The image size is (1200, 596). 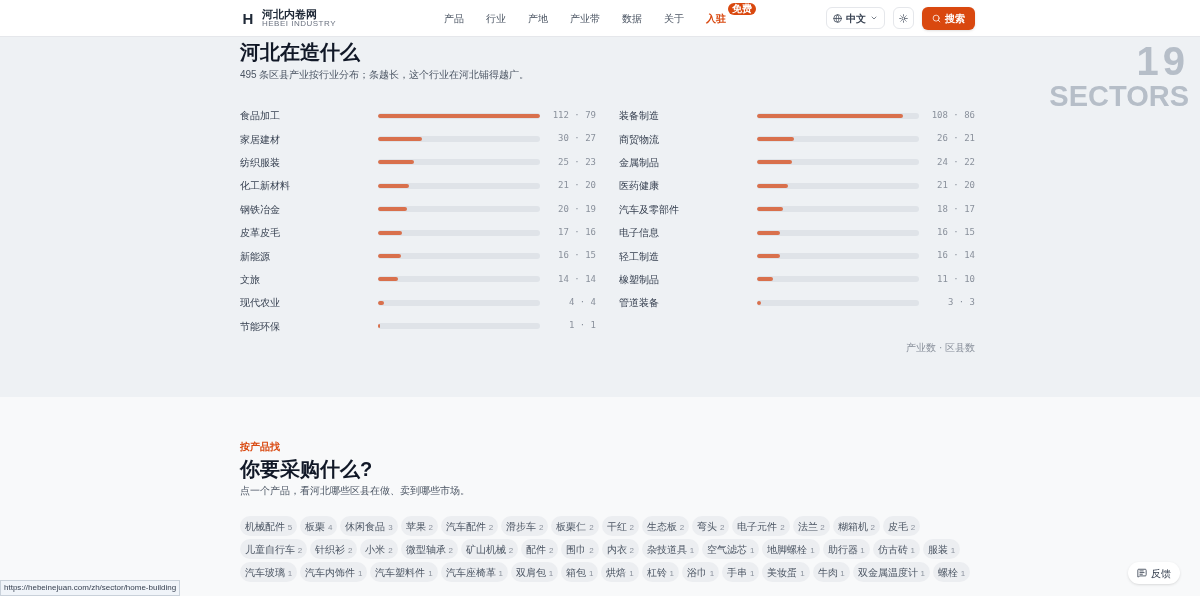 What do you see at coordinates (585, 18) in the screenshot?
I see `nav-link: 产业带` at bounding box center [585, 18].